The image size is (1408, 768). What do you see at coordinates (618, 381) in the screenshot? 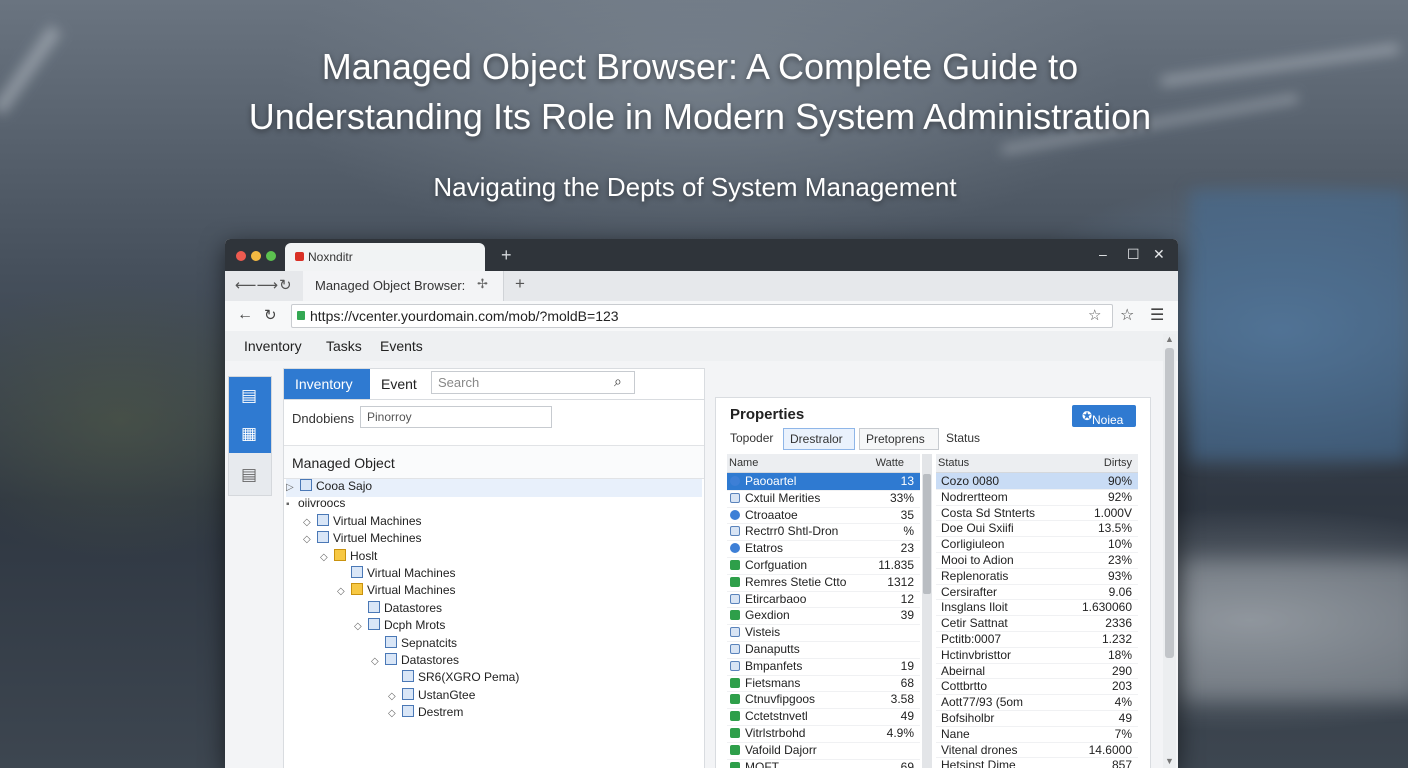
I see `search-icon: ⌕` at bounding box center [618, 381].